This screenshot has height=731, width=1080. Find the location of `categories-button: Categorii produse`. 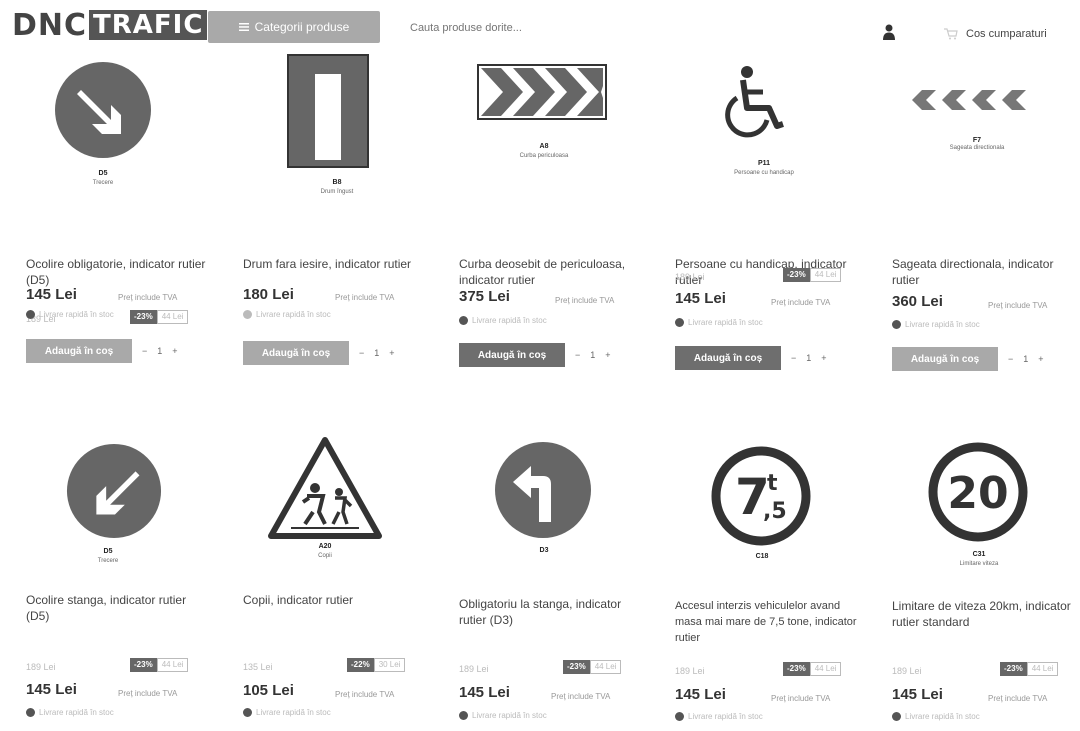

categories-button: Categorii produse is located at coordinates (294, 27).